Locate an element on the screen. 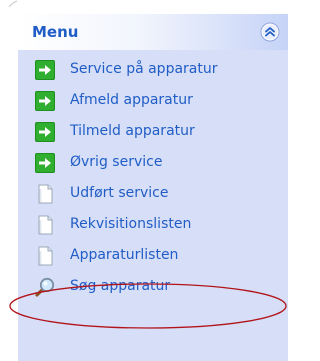 The image size is (320, 361). menu-item-tilmeld-apparatur: Tilmeld apparatur is located at coordinates (153, 131).